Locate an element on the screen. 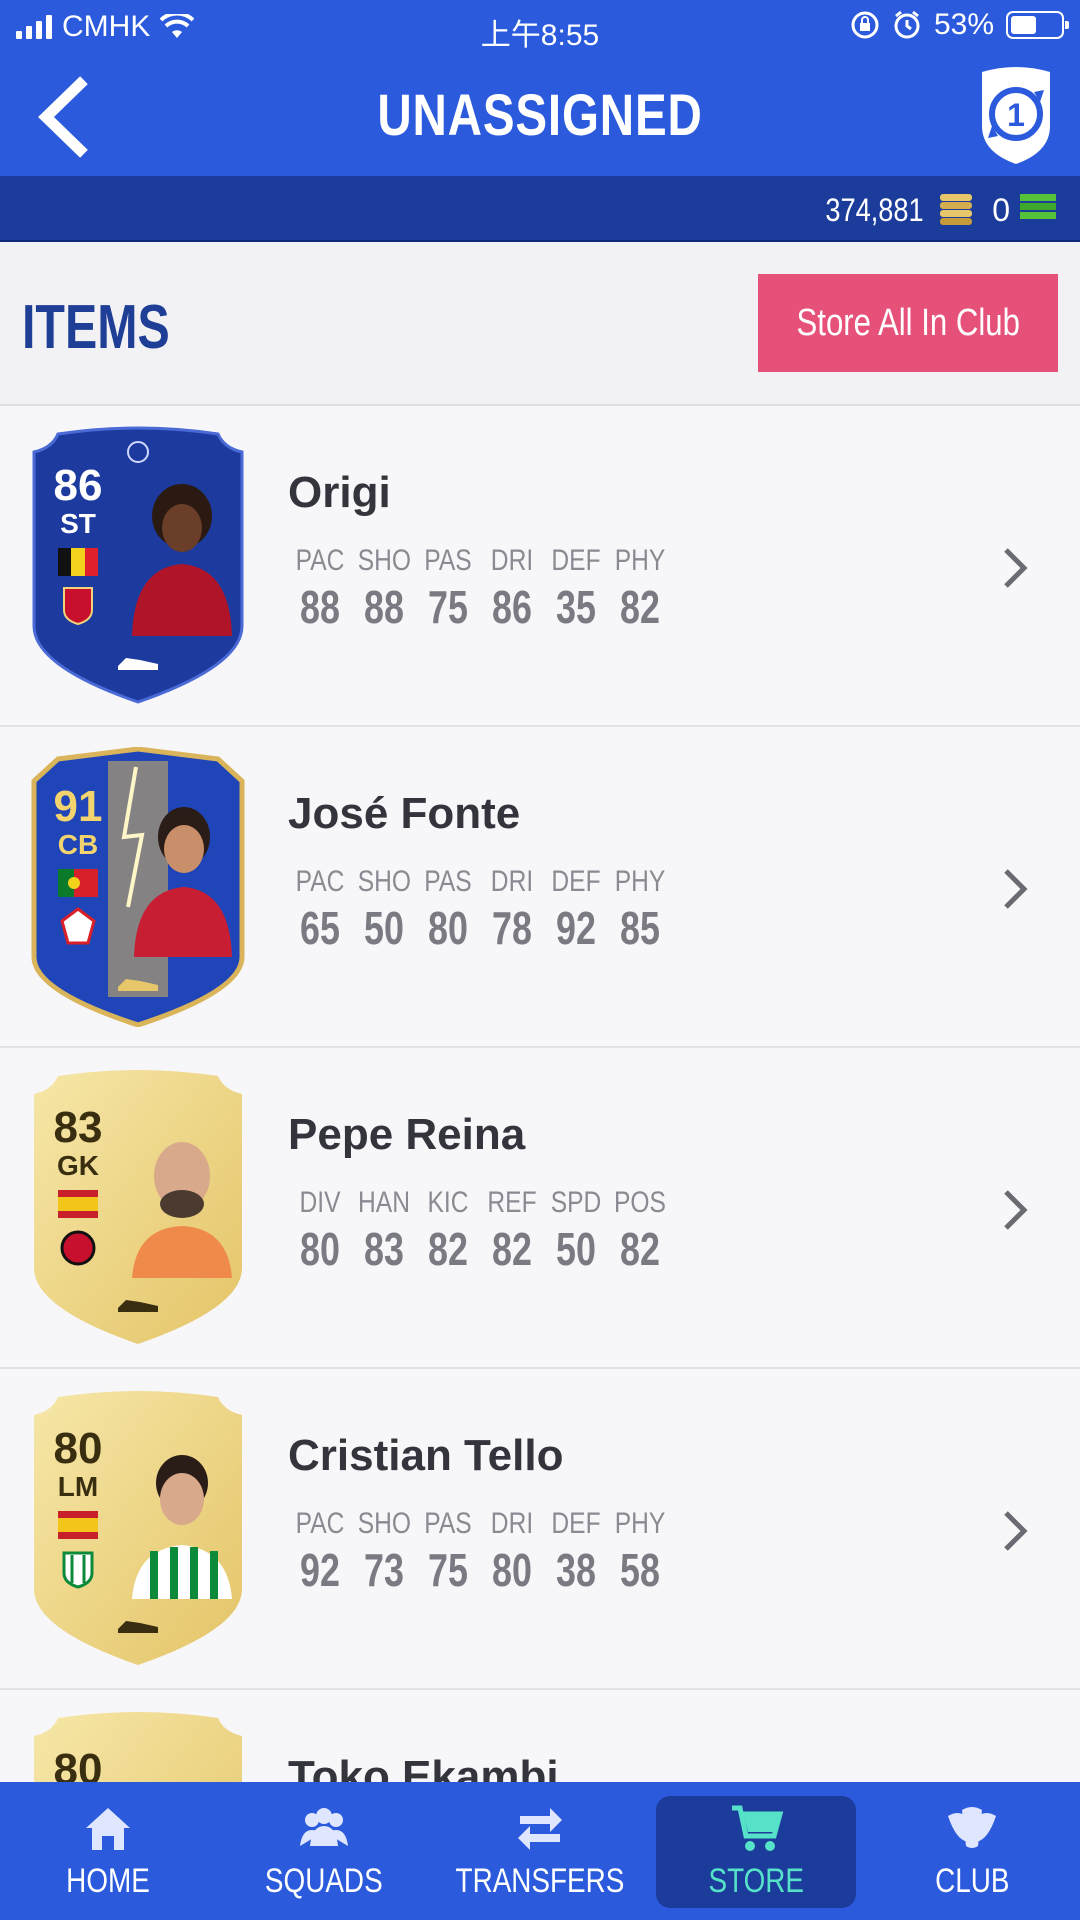  nav-label: HOME is located at coordinates (108, 1880).